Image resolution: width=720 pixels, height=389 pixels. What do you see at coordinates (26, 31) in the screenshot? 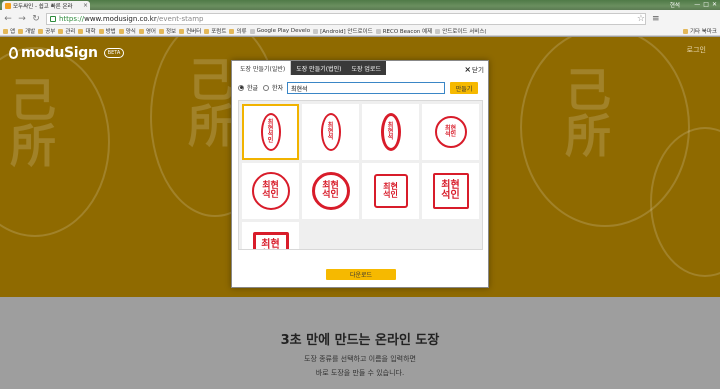
I see `bookmark-item: 개발` at bounding box center [26, 31].